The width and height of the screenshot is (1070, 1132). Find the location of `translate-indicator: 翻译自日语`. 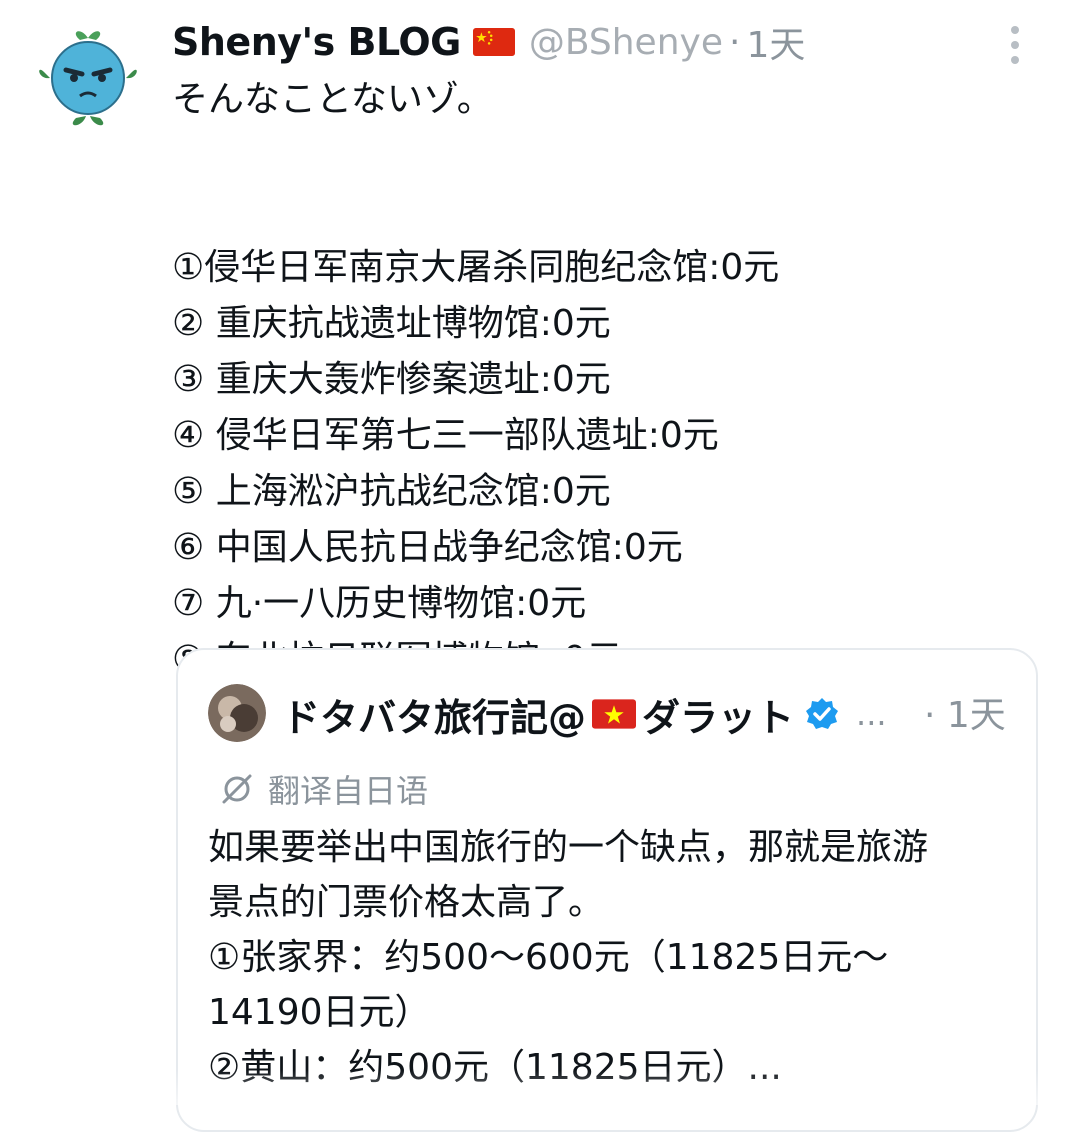

translate-indicator: 翻译自日语 is located at coordinates (324, 789).